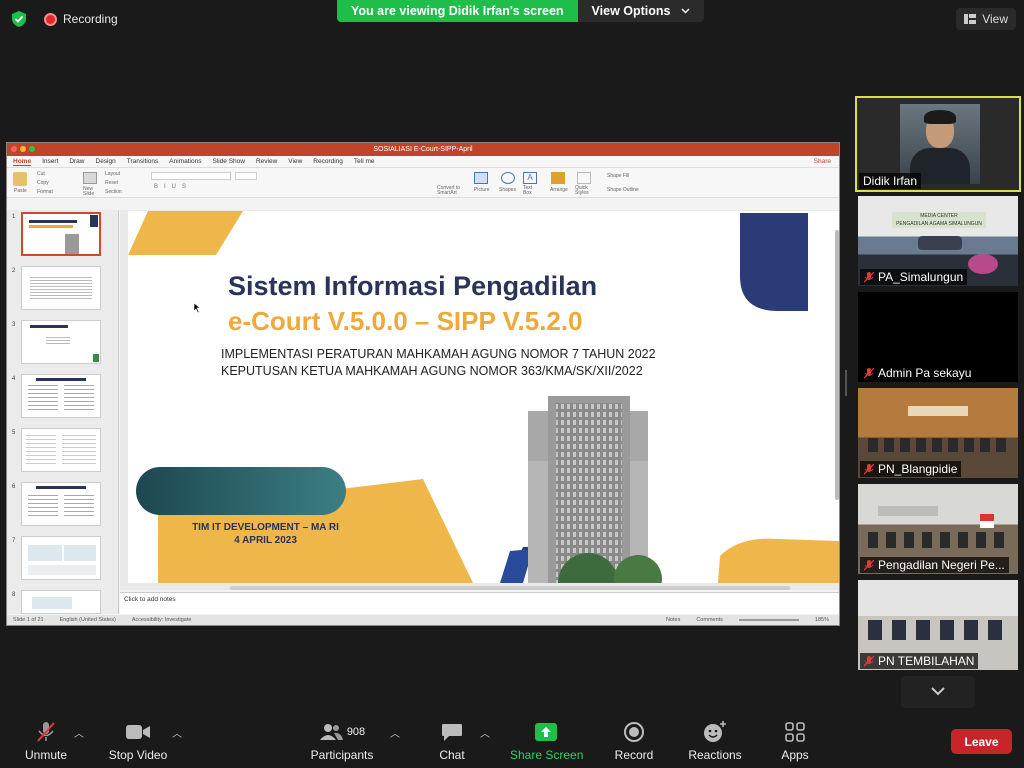 The height and width of the screenshot is (768, 1024). Describe the element at coordinates (88, 620) in the screenshot. I see `language-status: English (United States)` at that location.